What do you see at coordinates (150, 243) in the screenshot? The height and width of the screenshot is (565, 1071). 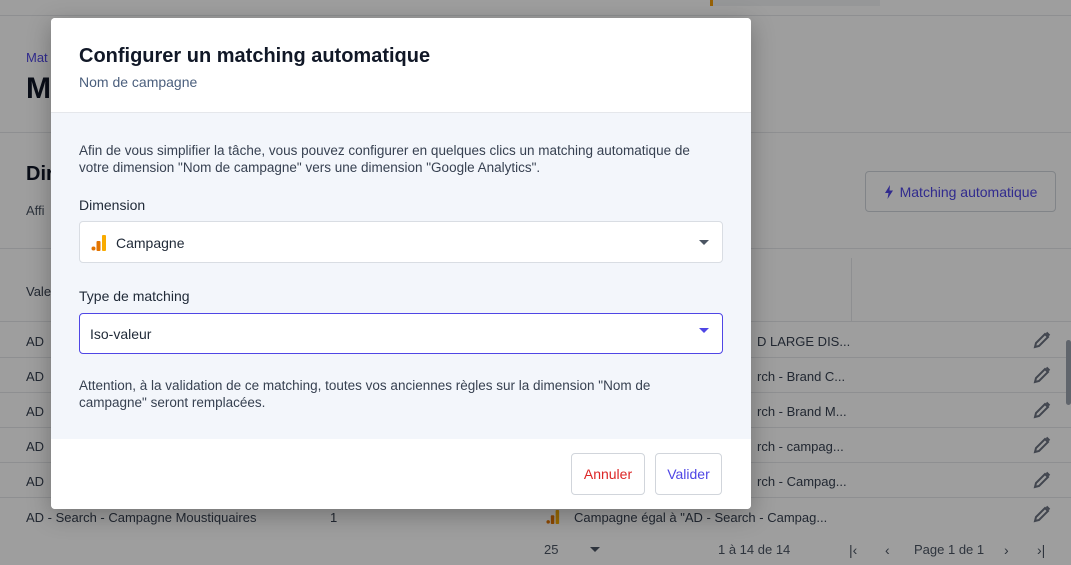 I see `dimension-select-value: Campagne` at bounding box center [150, 243].